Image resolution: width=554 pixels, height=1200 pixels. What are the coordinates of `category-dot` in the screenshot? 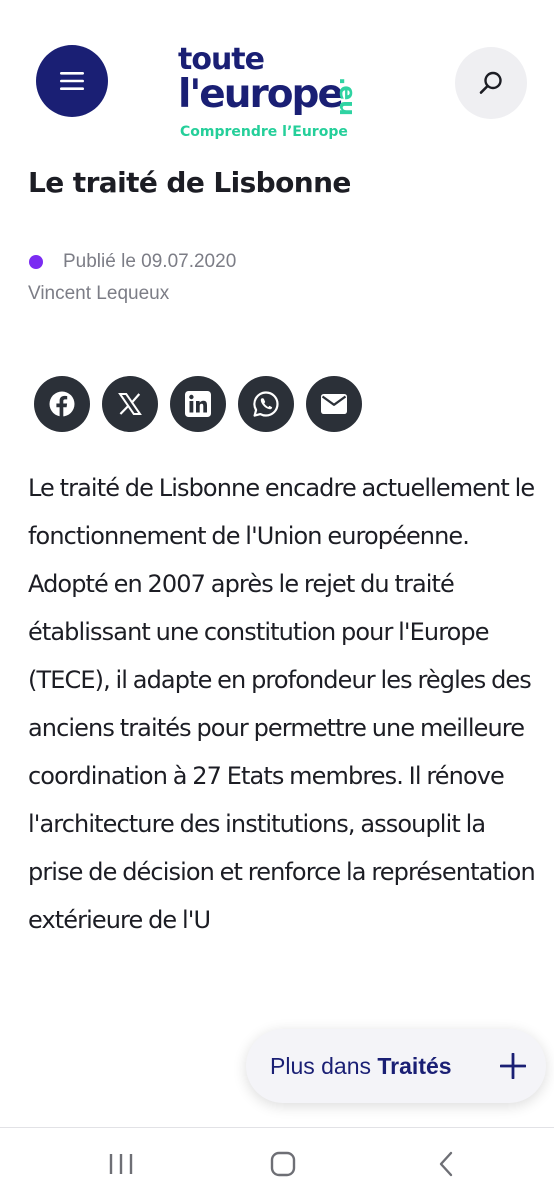 It's located at (36, 262).